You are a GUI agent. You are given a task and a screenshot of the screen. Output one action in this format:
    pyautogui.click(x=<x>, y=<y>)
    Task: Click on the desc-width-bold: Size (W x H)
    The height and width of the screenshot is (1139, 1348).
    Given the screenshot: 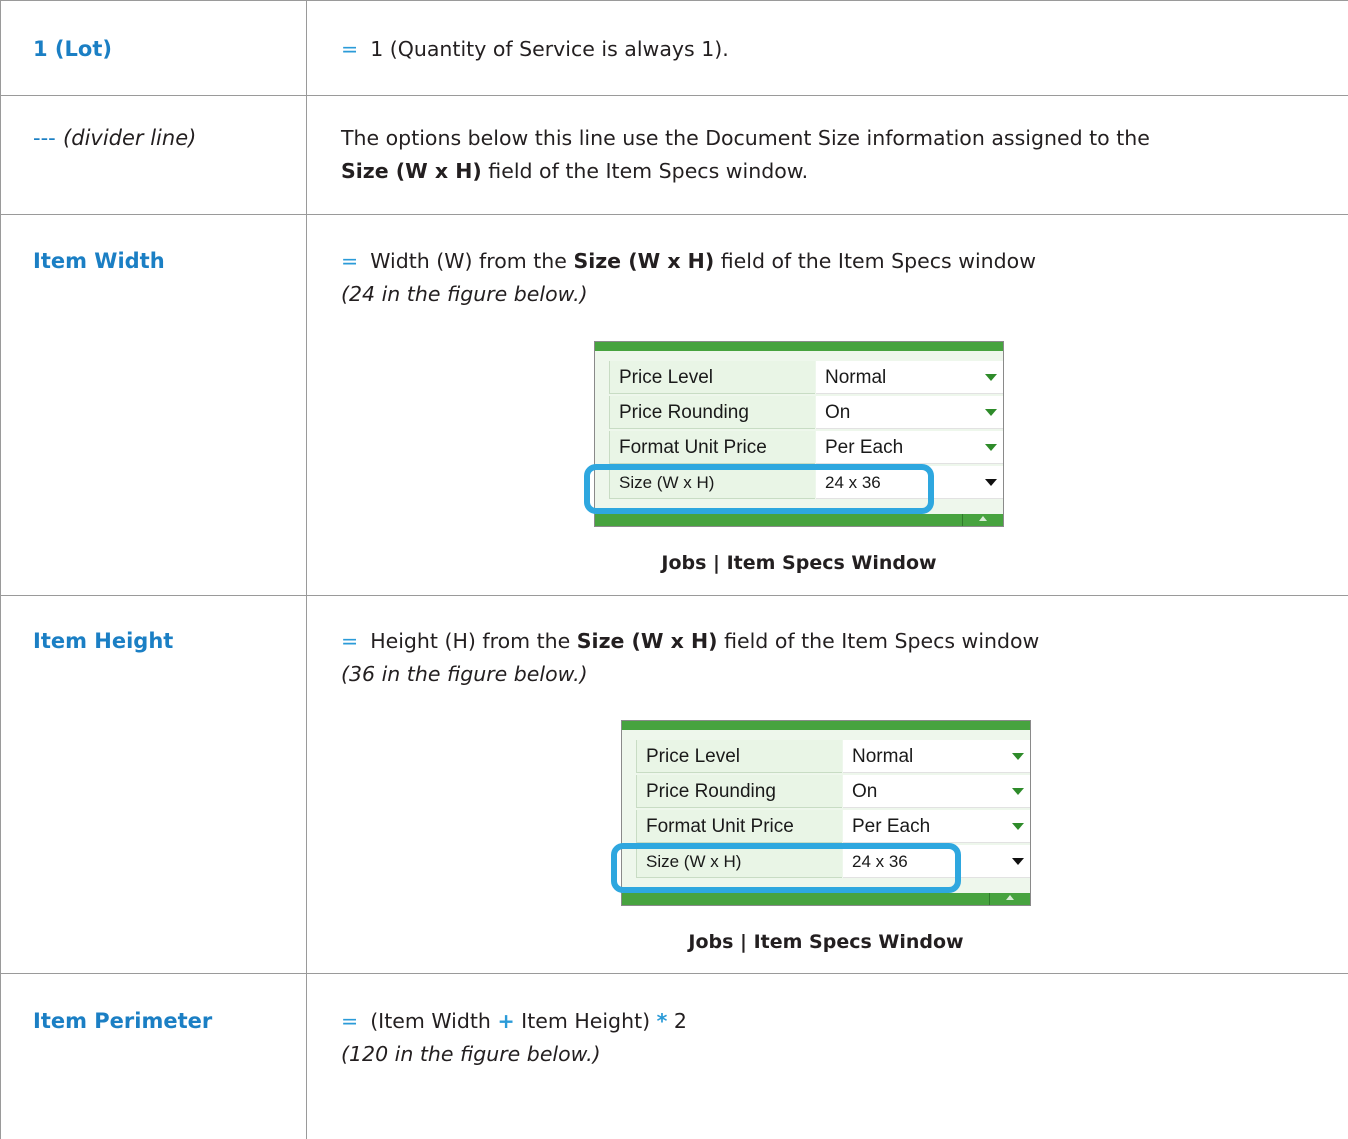 What is the action you would take?
    pyautogui.click(x=644, y=261)
    